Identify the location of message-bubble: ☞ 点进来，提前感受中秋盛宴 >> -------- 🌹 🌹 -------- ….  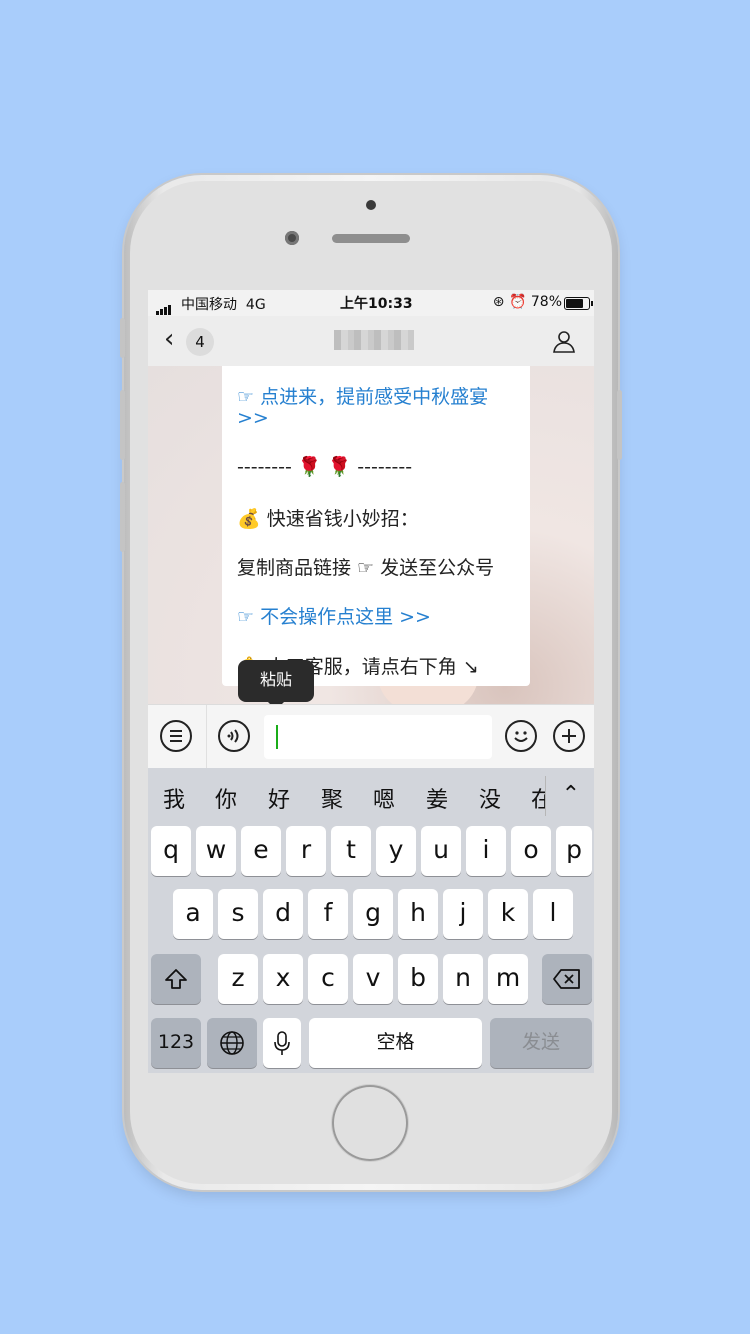
(376, 526).